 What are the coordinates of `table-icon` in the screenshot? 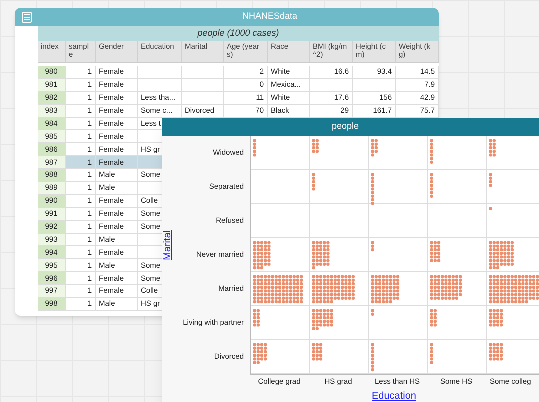 It's located at (27, 17).